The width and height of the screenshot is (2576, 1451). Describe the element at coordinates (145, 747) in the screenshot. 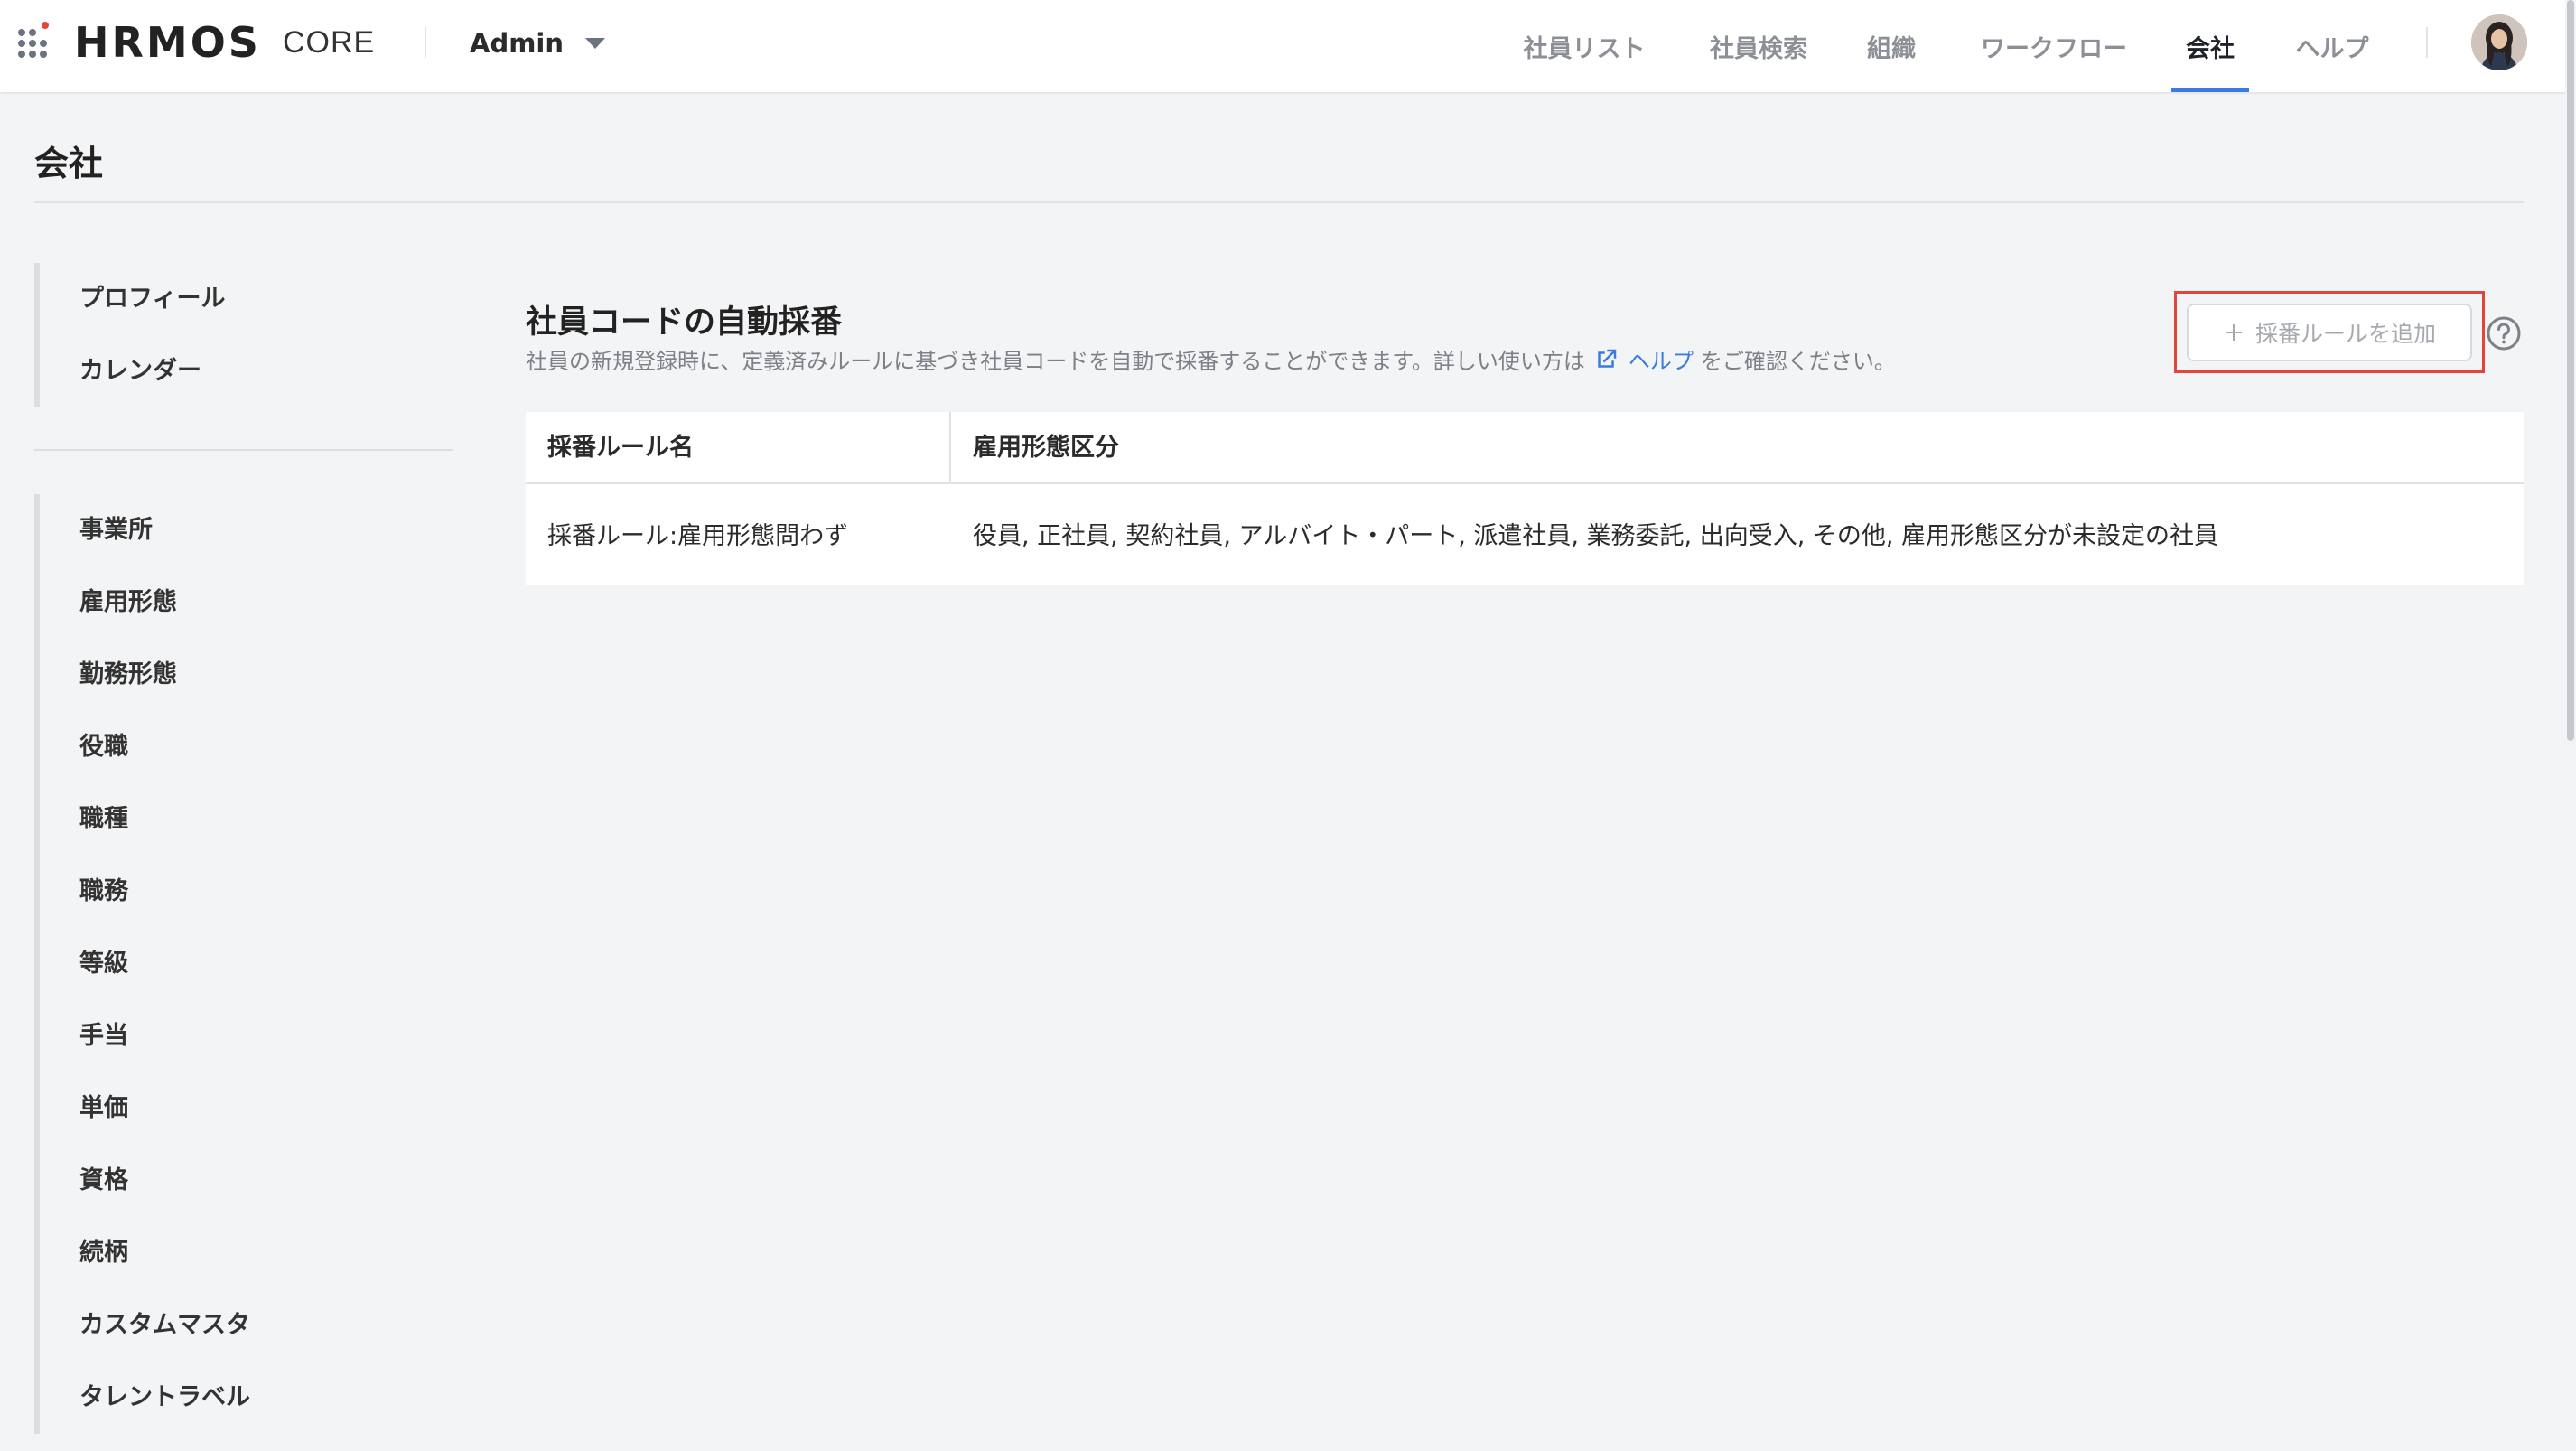

I see `sidebar-item-positions: 役職` at that location.